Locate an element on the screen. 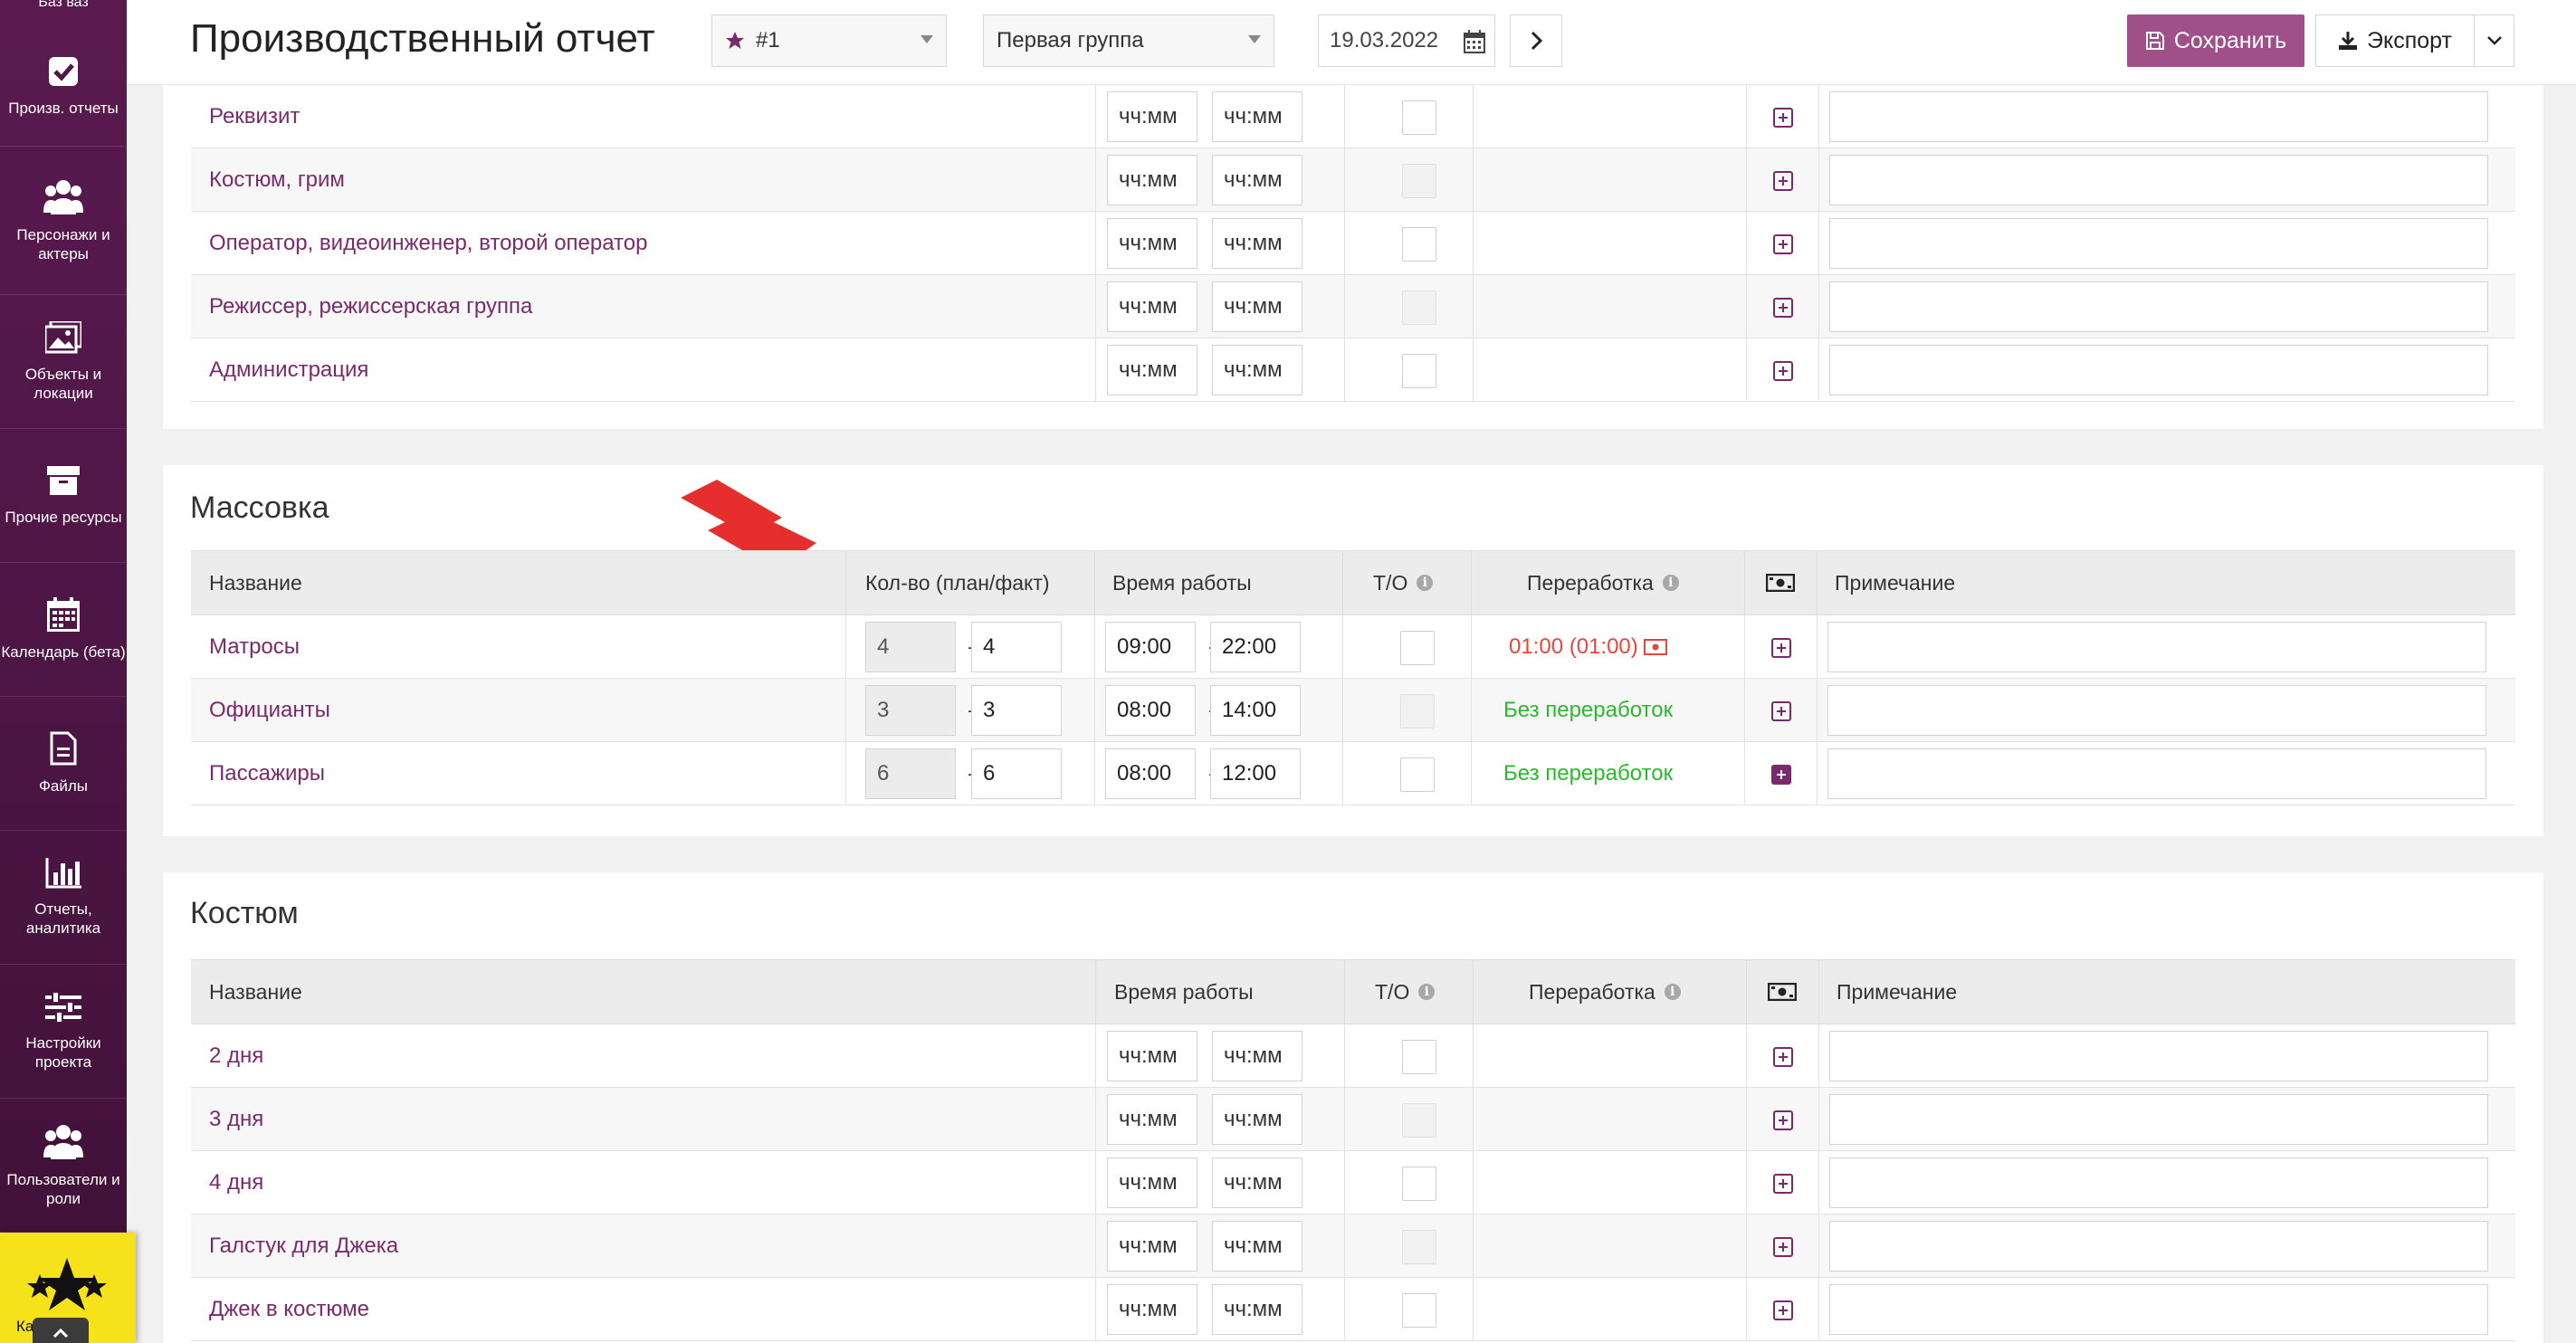 The image size is (2576, 1343). sidebar-item-reports: Произв. отчеты is located at coordinates (64, 87).